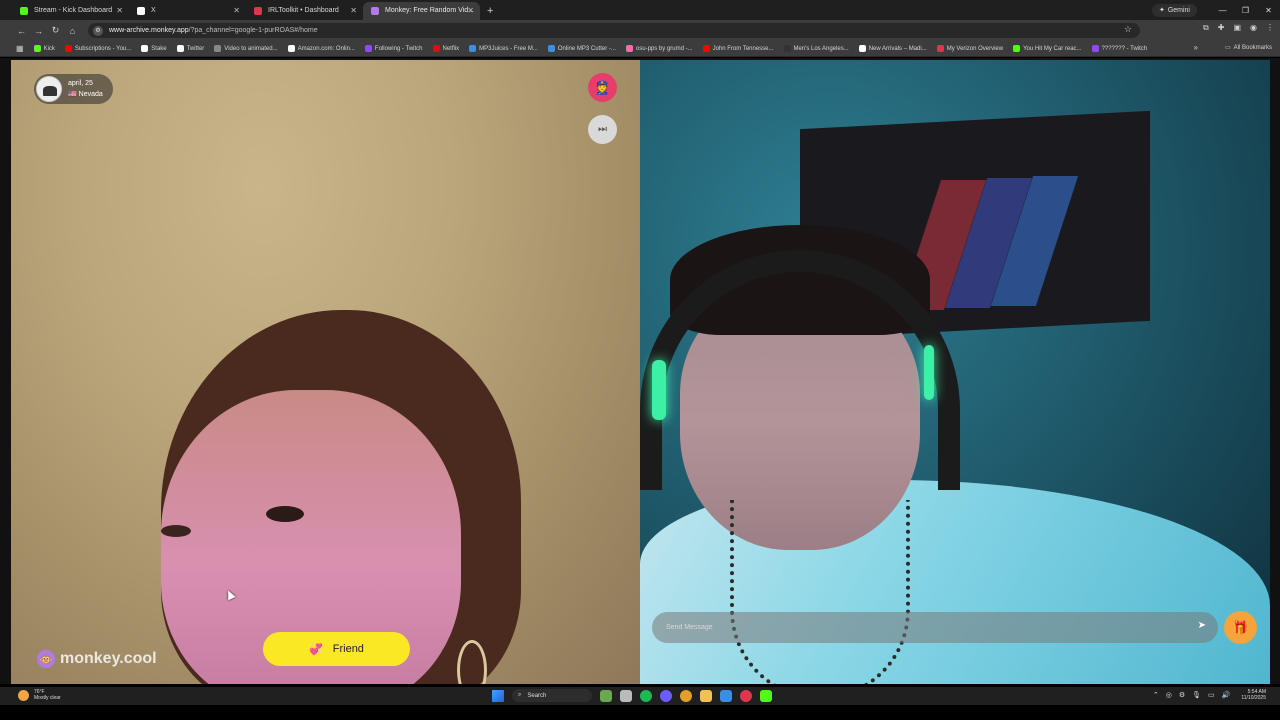 This screenshot has width=1280, height=720. I want to click on bookmark-item: Kick, so click(44, 48).